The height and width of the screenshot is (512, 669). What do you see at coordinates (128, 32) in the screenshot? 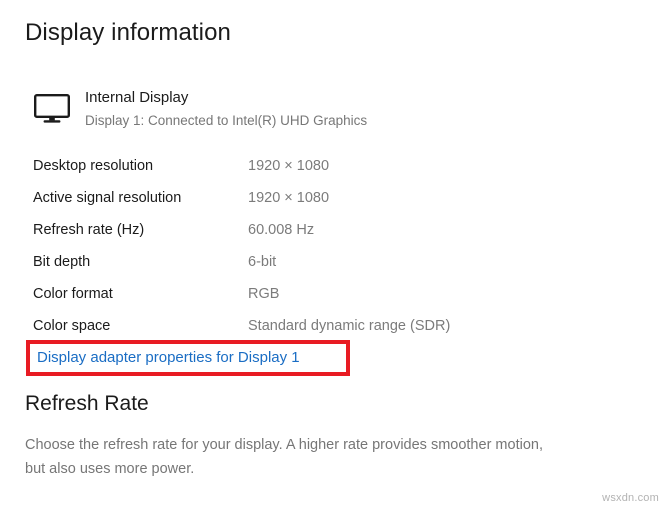
I see `page-title: Display information` at bounding box center [128, 32].